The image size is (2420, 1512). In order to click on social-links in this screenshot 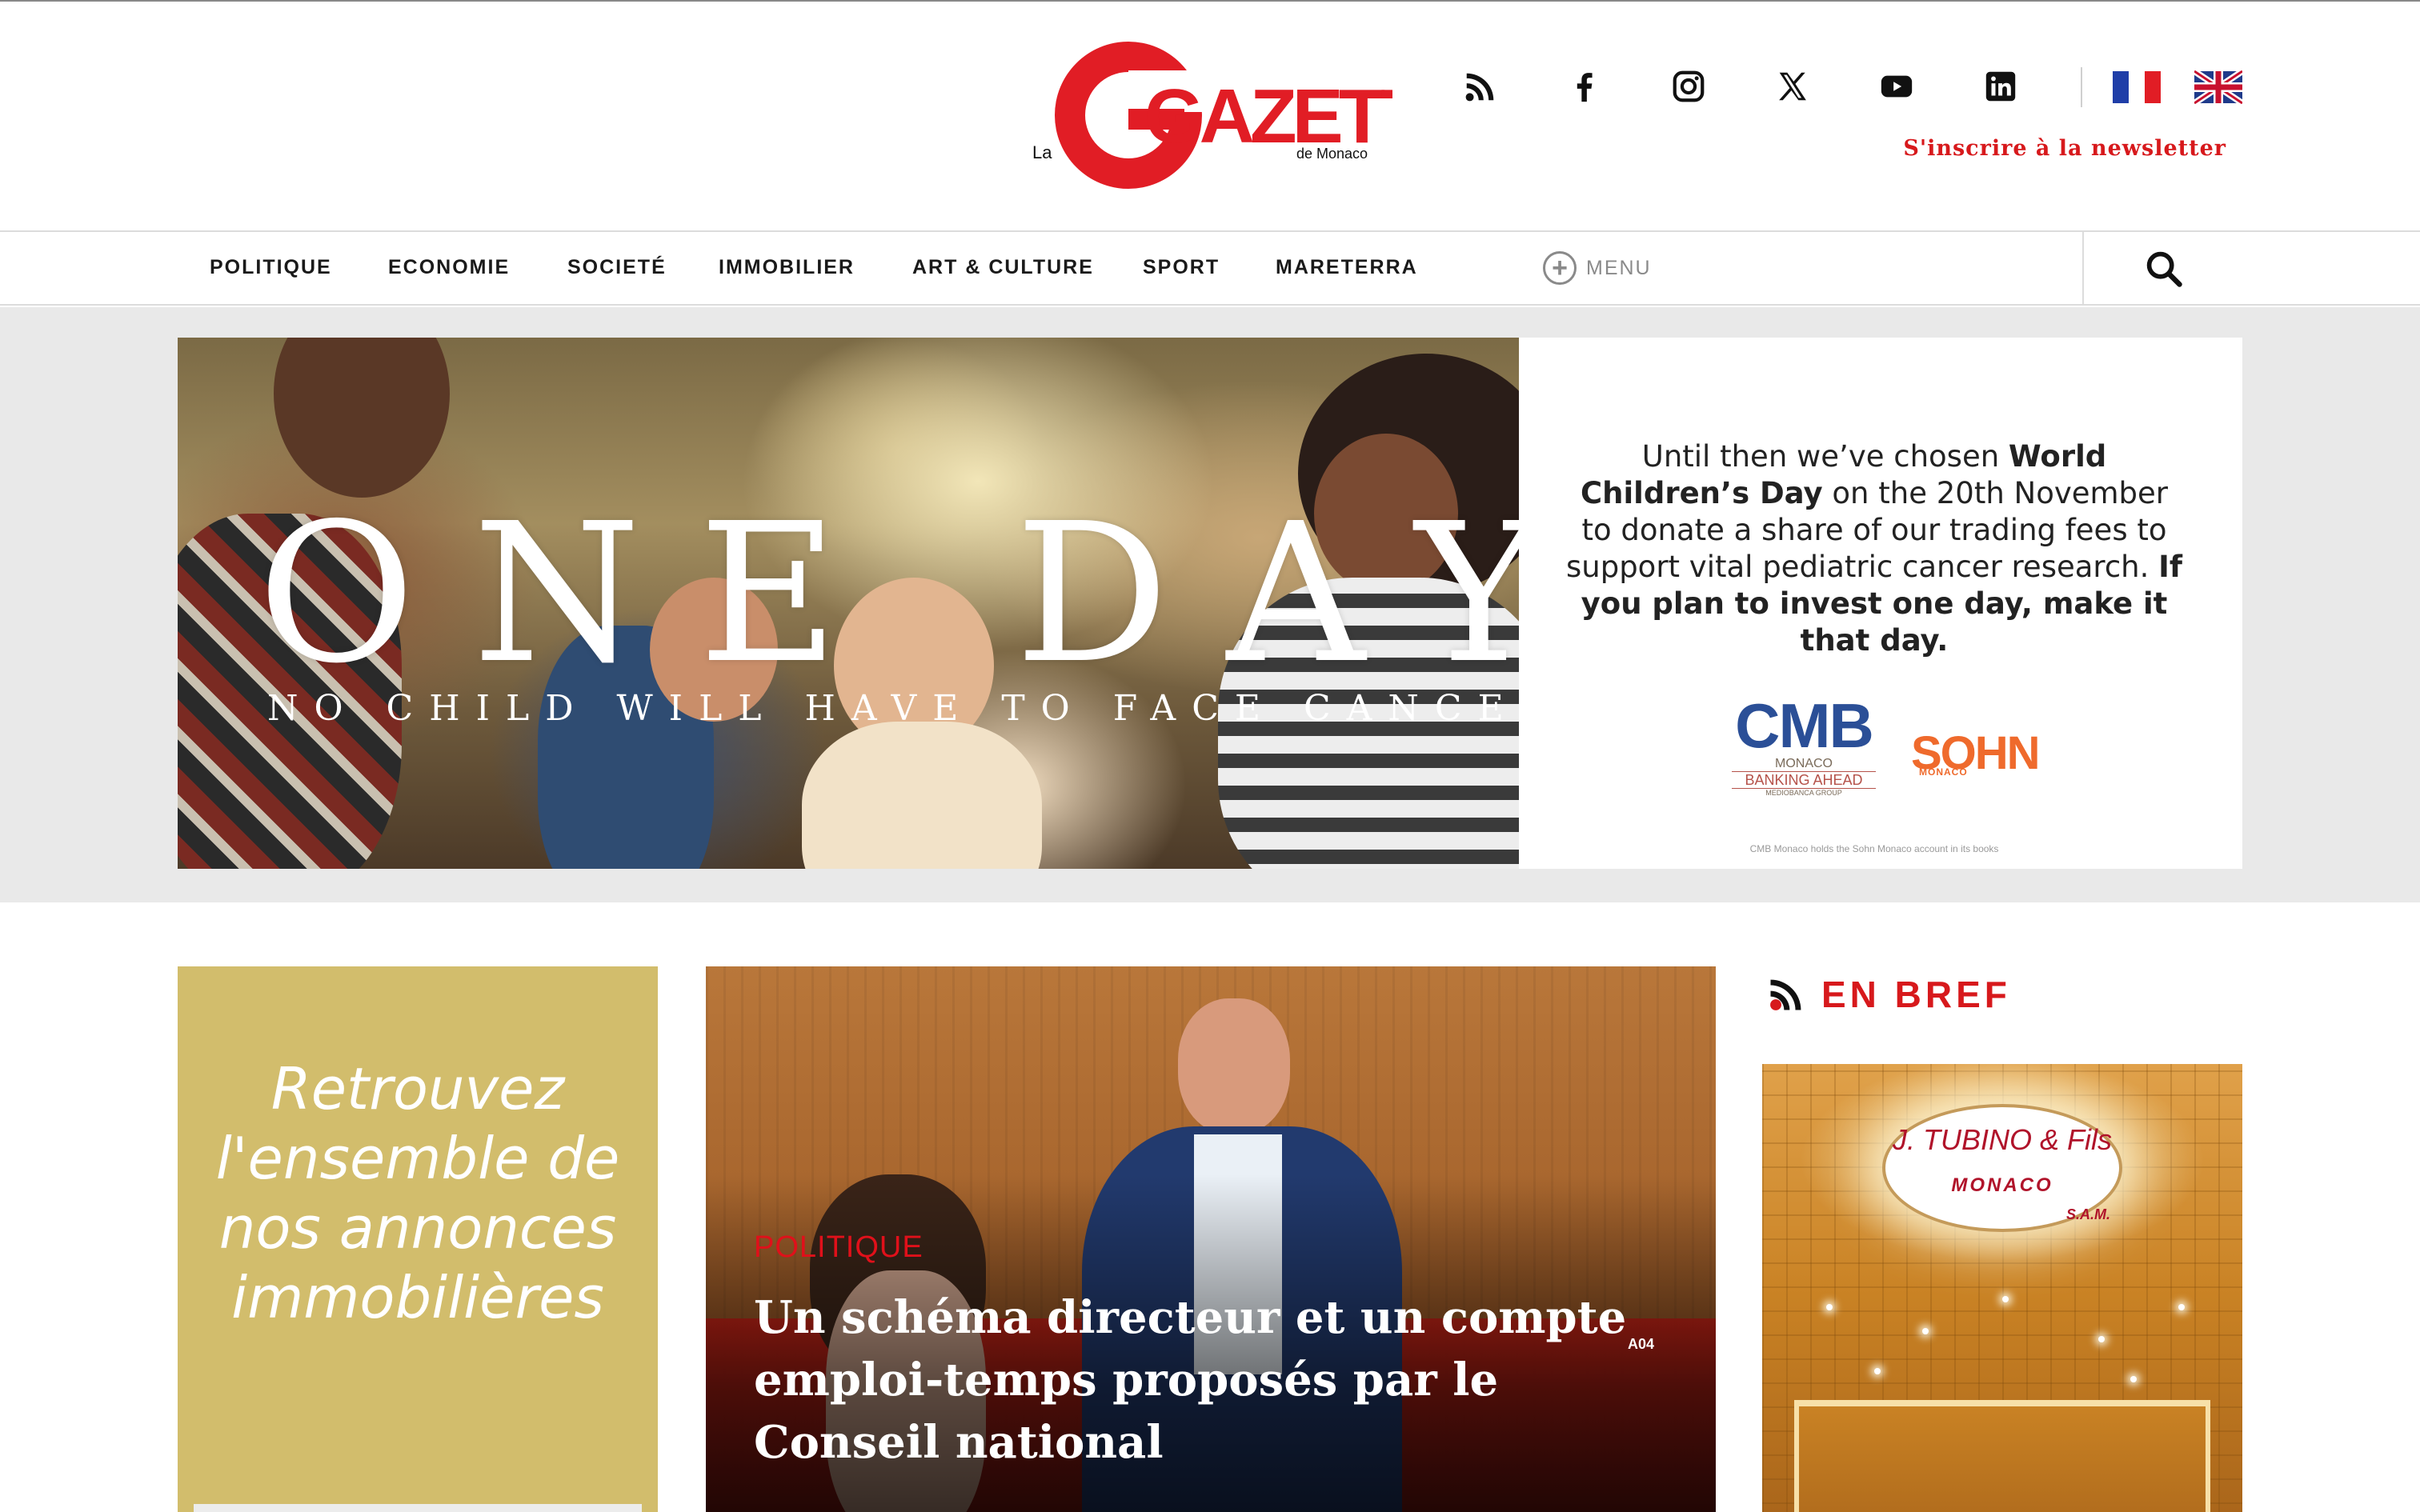, I will do `click(1768, 86)`.